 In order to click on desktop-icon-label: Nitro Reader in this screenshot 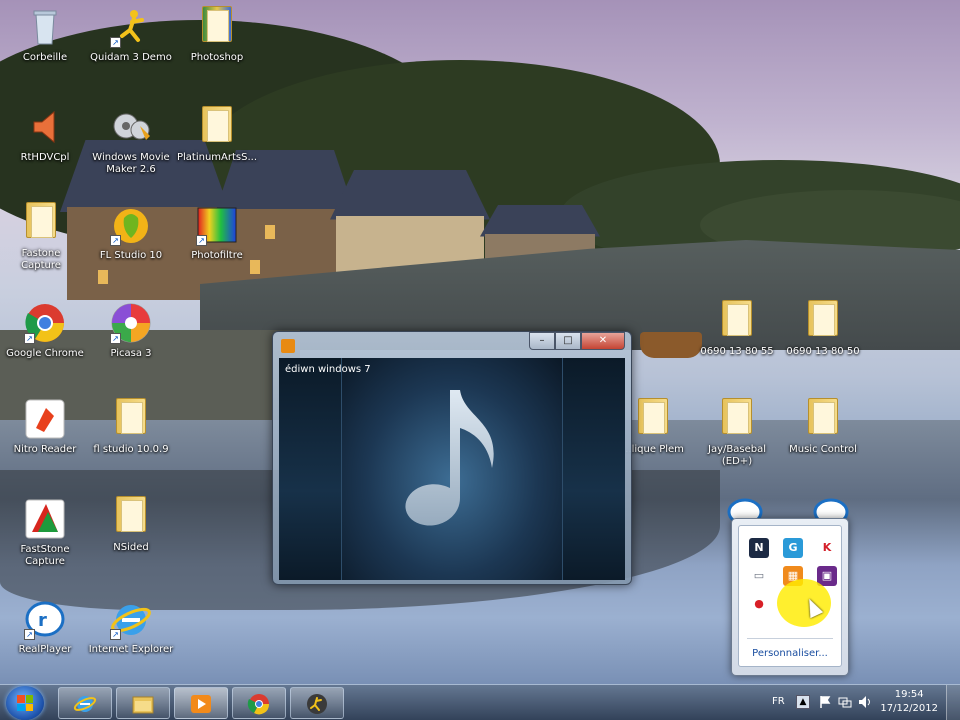, I will do `click(45, 449)`.